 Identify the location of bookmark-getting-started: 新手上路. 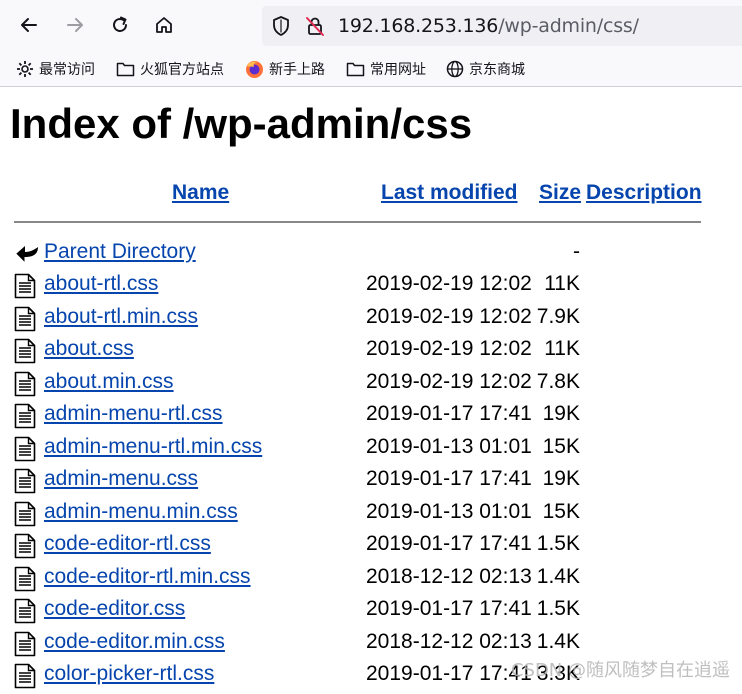
(285, 69).